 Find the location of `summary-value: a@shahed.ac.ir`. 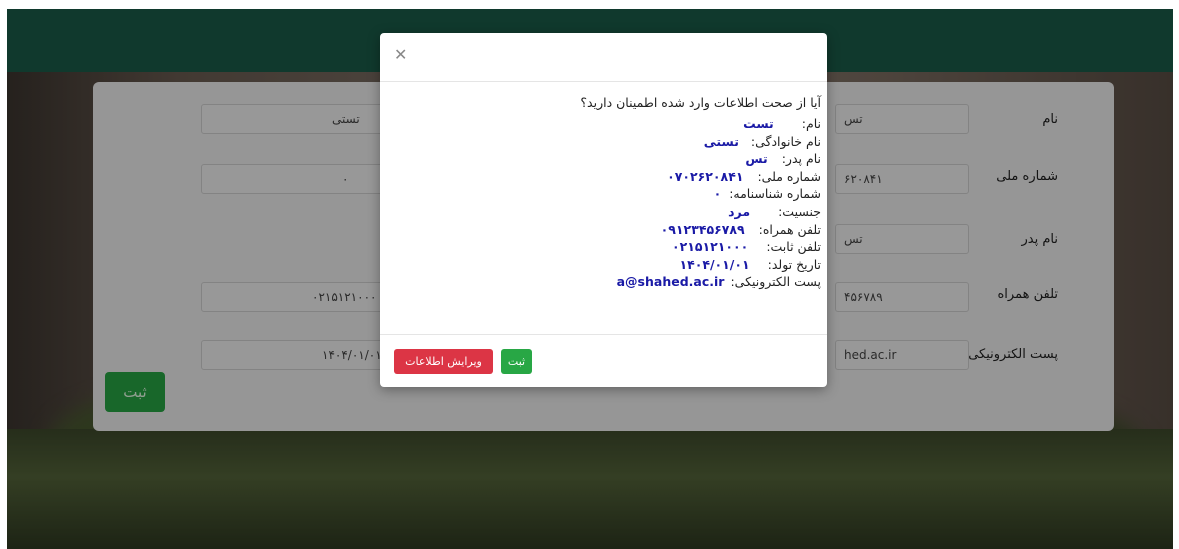

summary-value: a@shahed.ac.ir is located at coordinates (670, 282).